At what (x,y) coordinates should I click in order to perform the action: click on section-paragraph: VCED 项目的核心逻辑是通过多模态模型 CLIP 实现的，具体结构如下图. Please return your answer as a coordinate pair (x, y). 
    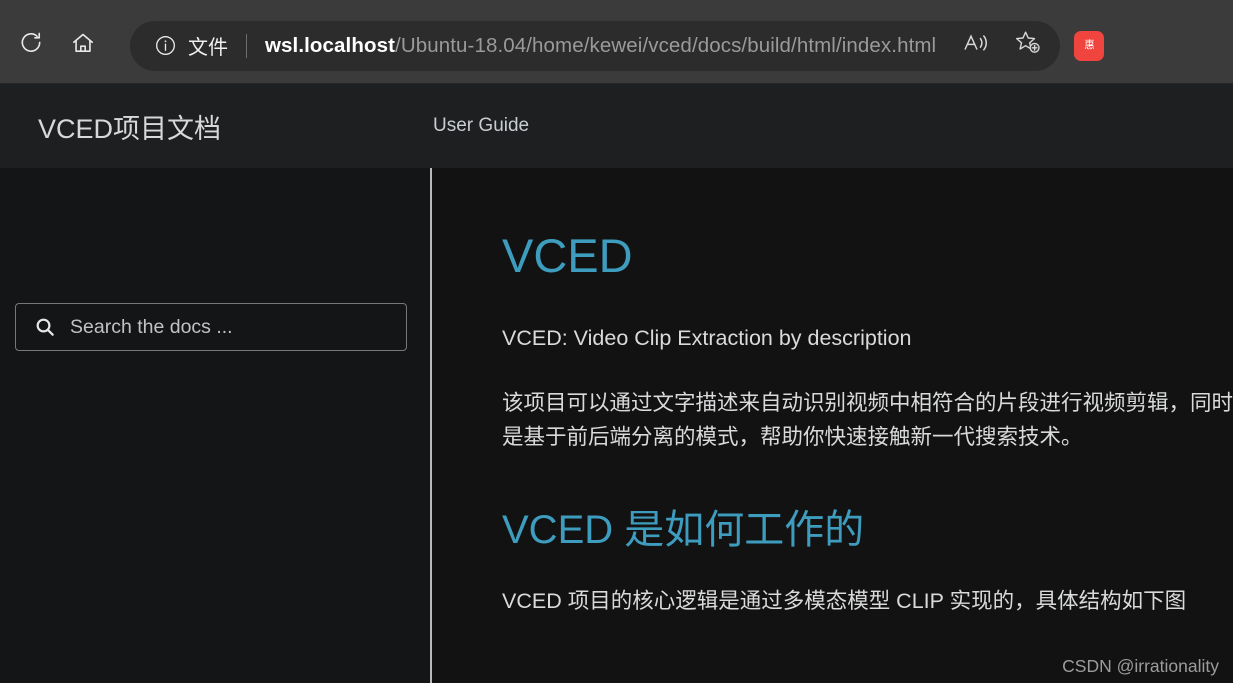
    Looking at the image, I should click on (844, 601).